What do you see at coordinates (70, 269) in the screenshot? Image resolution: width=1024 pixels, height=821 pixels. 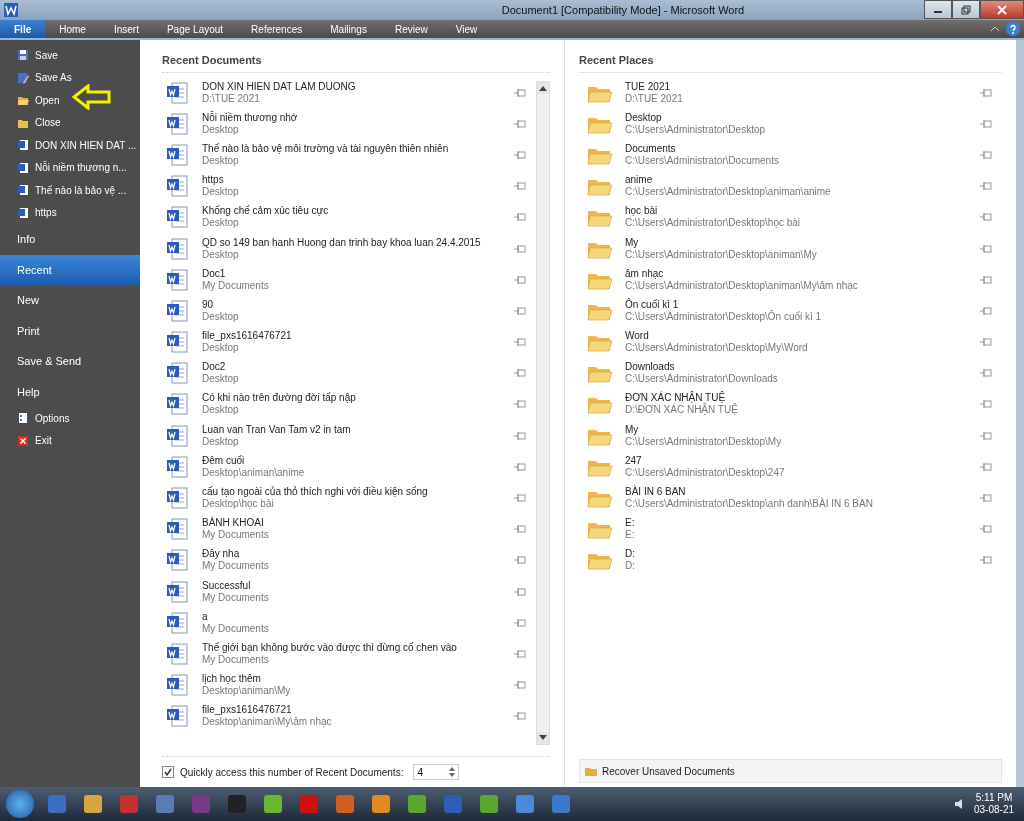 I see `menu-tab: Recent` at bounding box center [70, 269].